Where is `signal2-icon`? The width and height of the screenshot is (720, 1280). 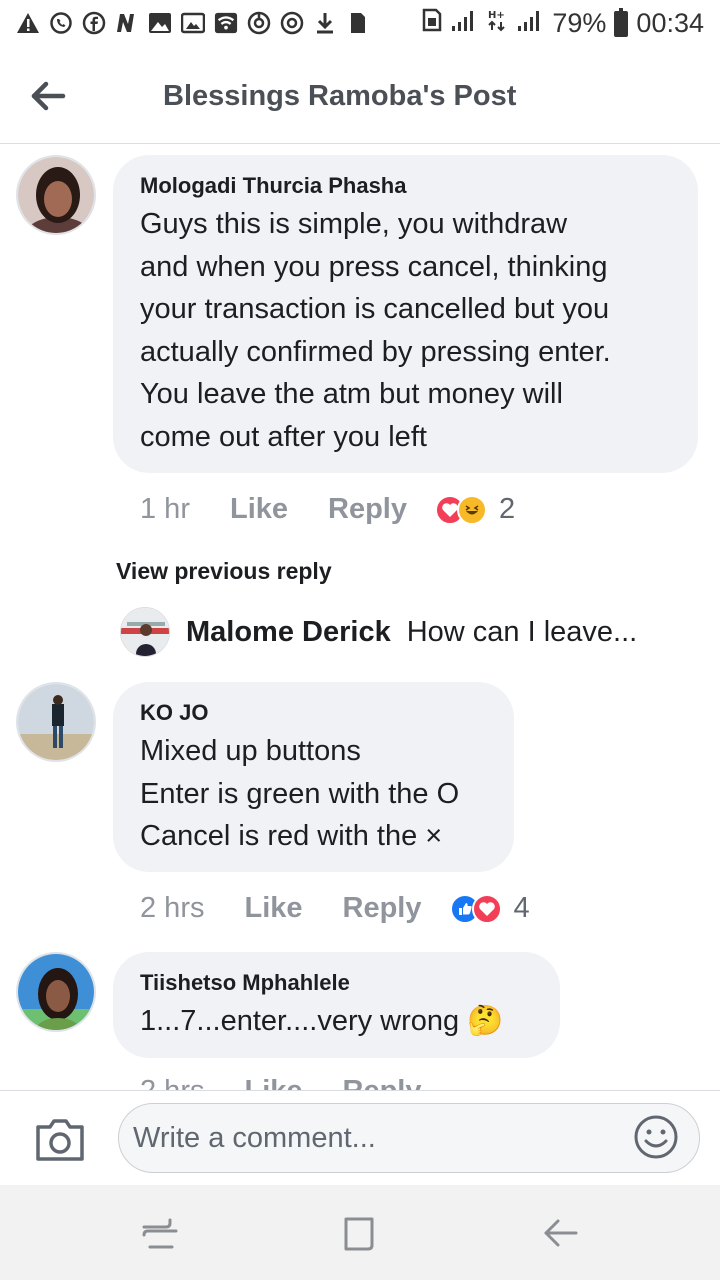 signal2-icon is located at coordinates (530, 23).